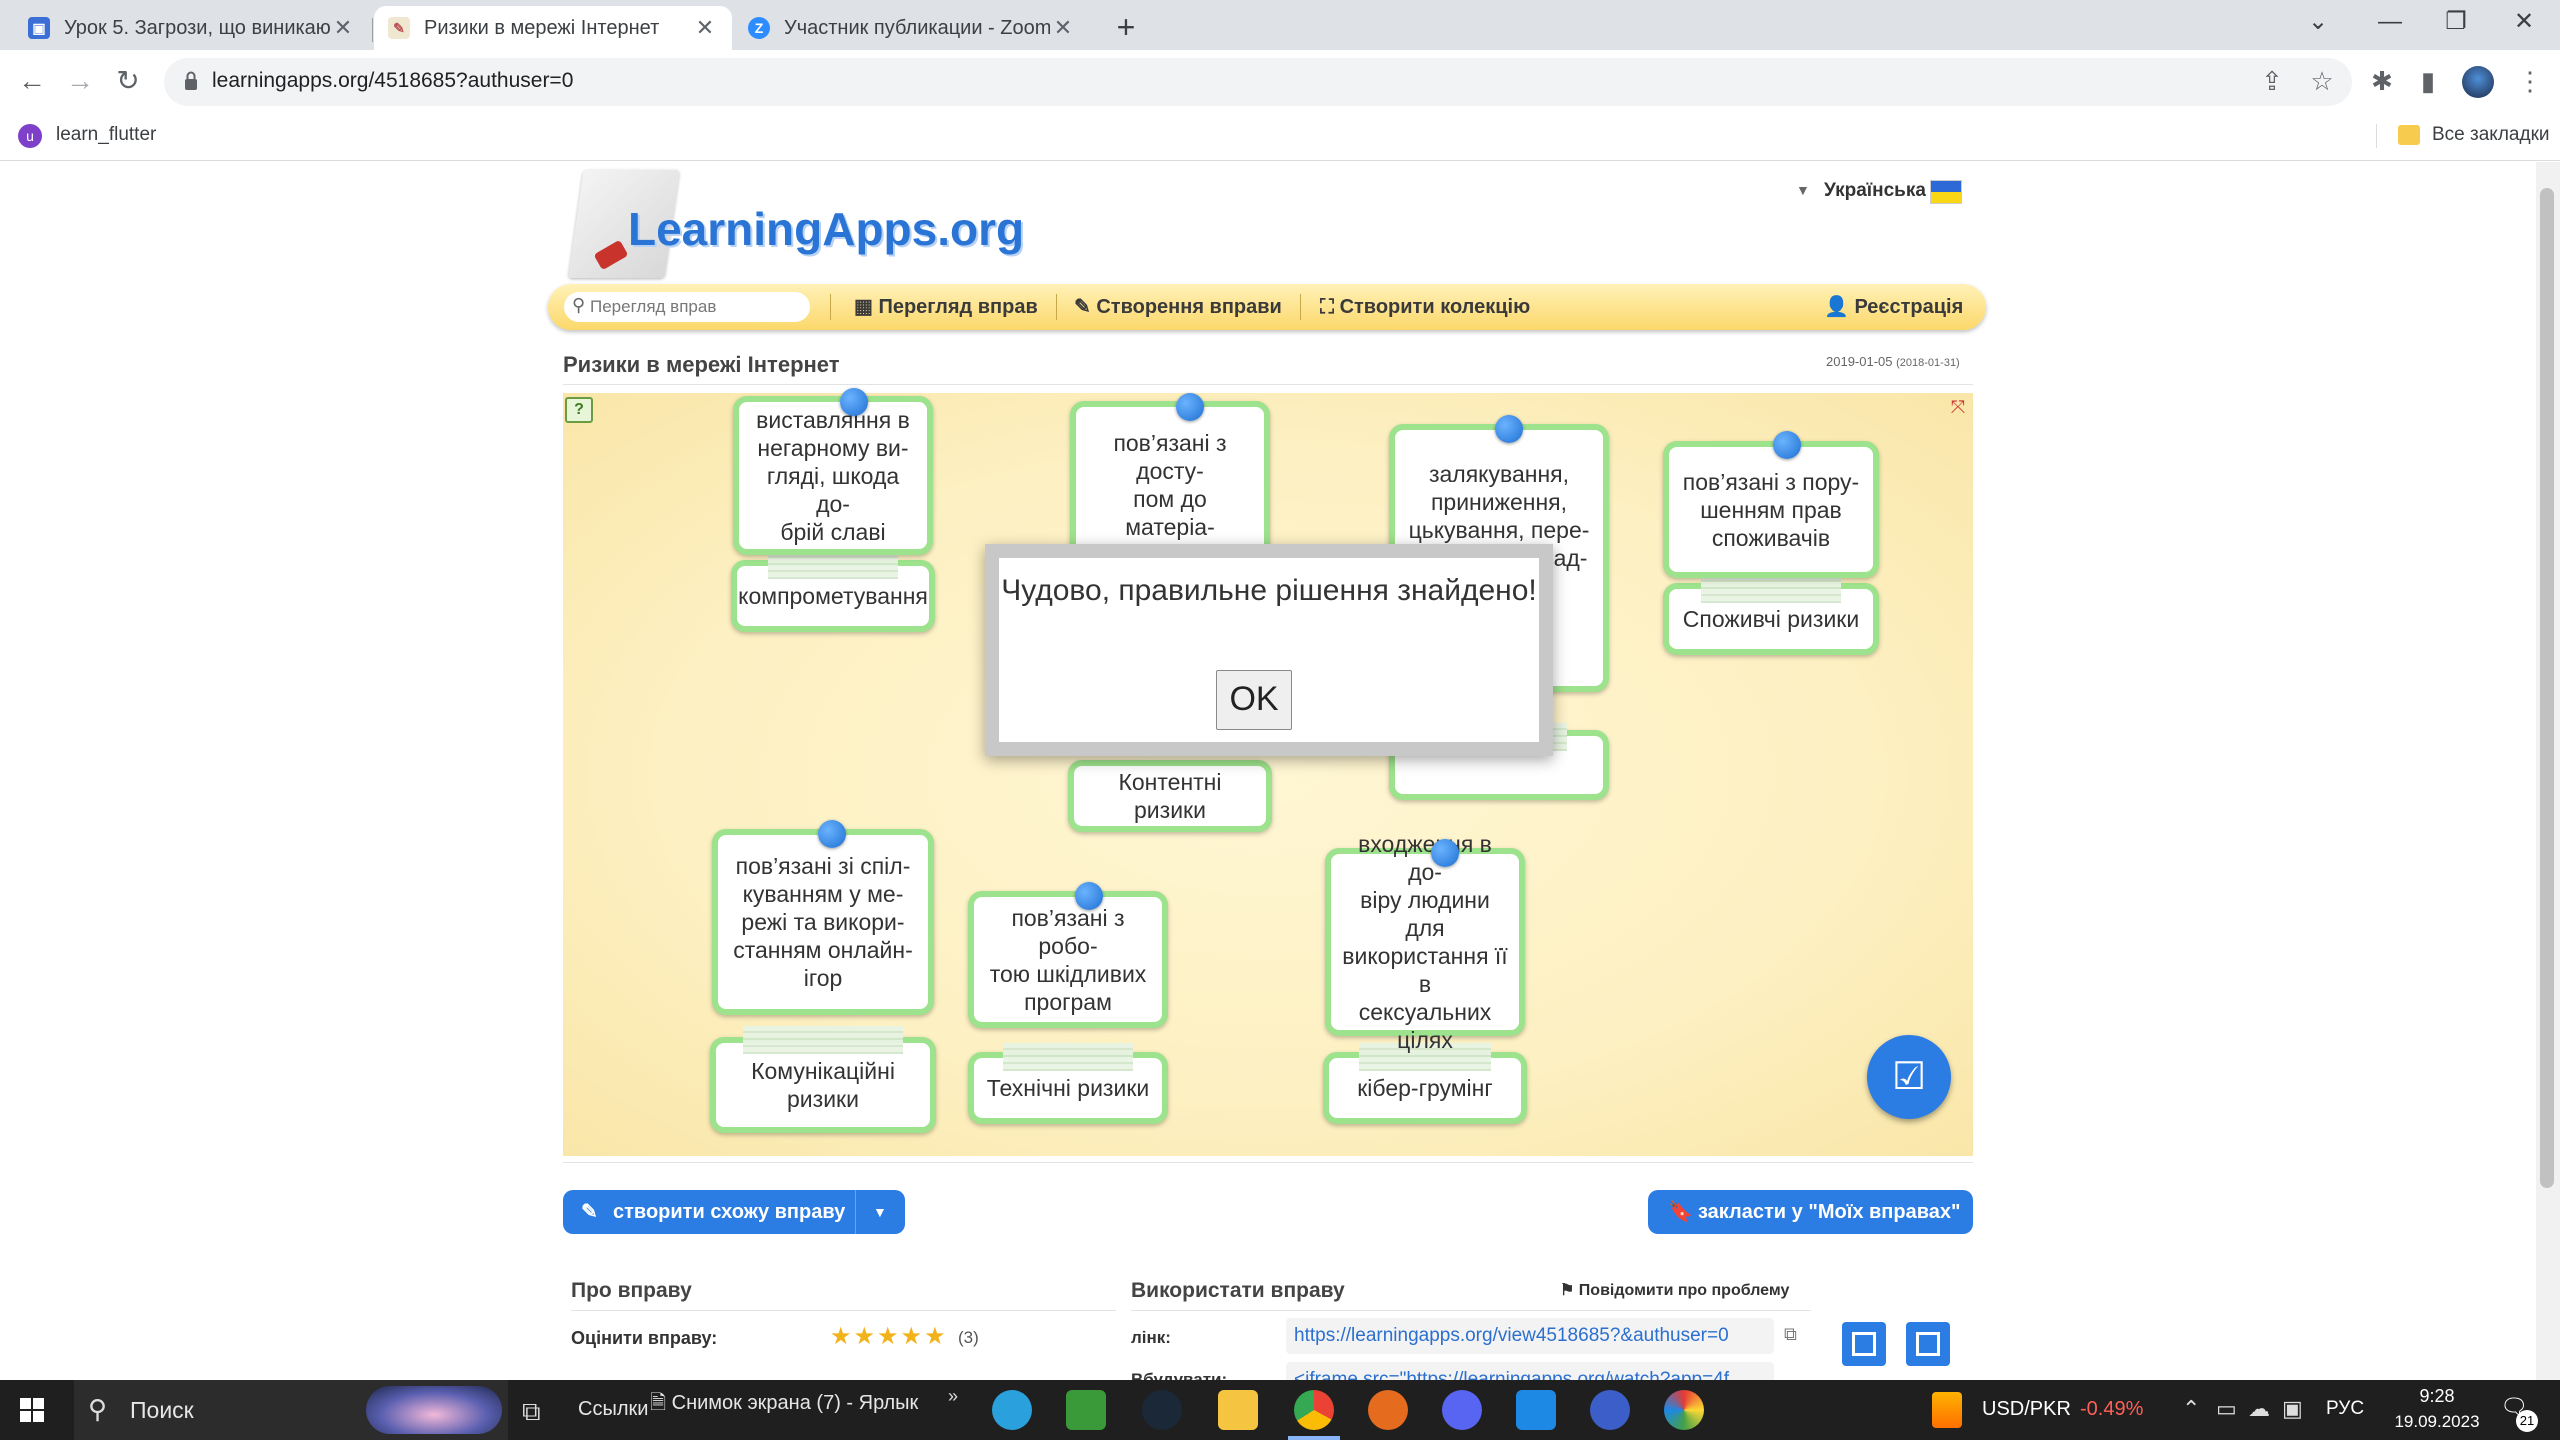 The height and width of the screenshot is (1440, 2560). I want to click on clock-time: 9:28, so click(2437, 1396).